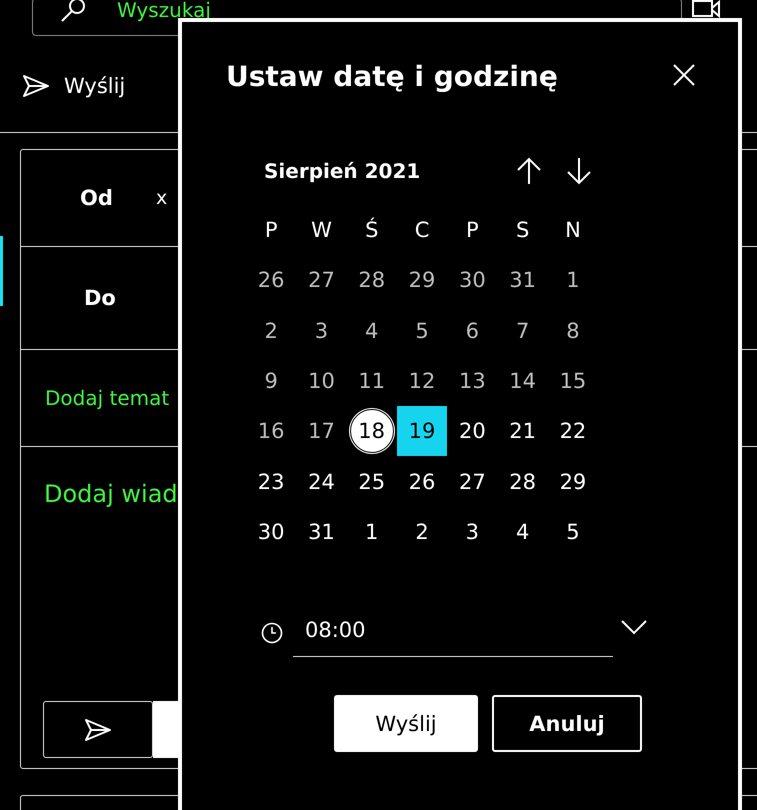  I want to click on weekday-label: S, so click(522, 230).